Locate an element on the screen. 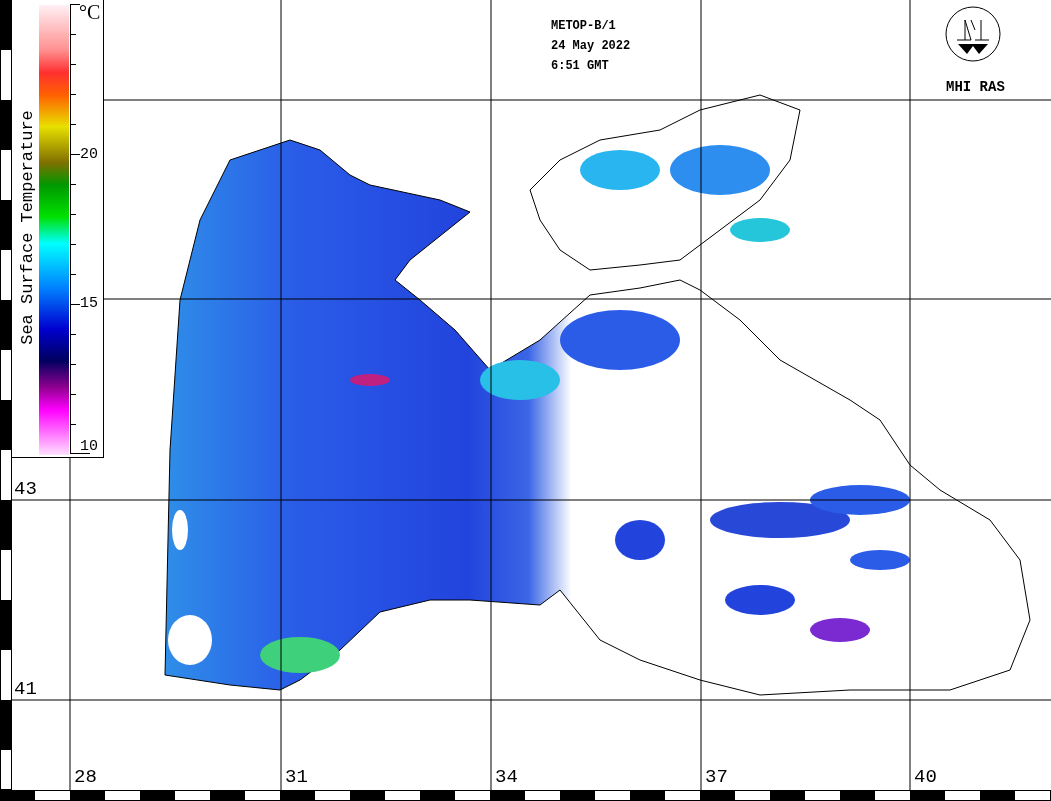 The image size is (1051, 801). longitude-label: 37 is located at coordinates (716, 777).